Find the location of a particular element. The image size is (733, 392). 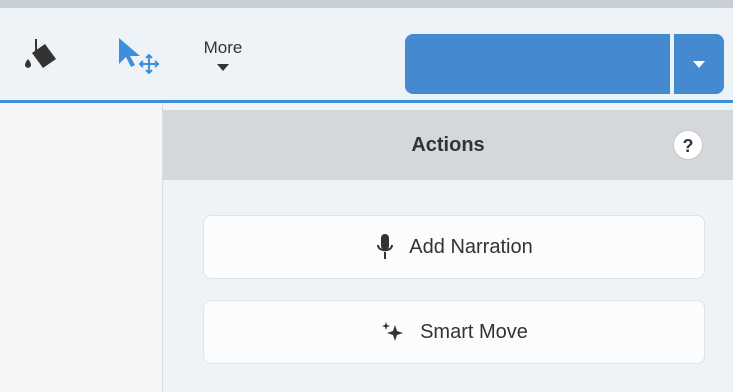

add-narration-button: Add Narration is located at coordinates (454, 247).